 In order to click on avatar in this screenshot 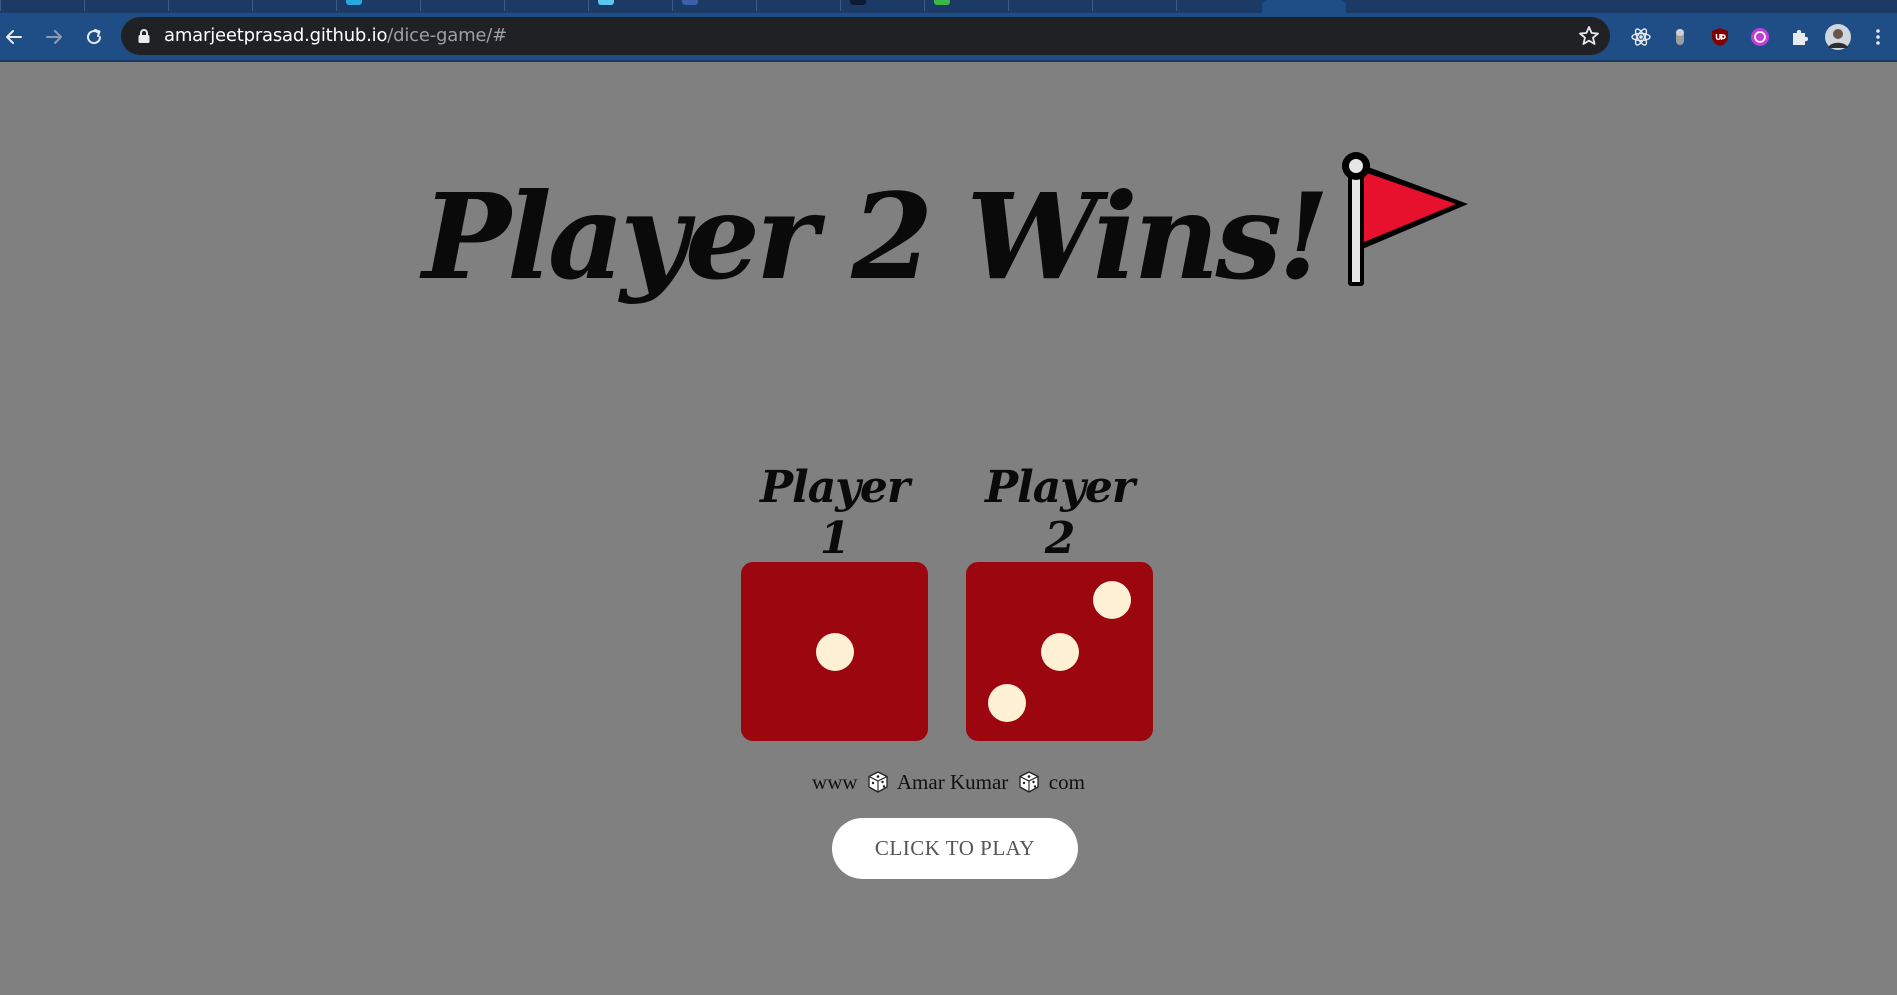, I will do `click(1838, 37)`.